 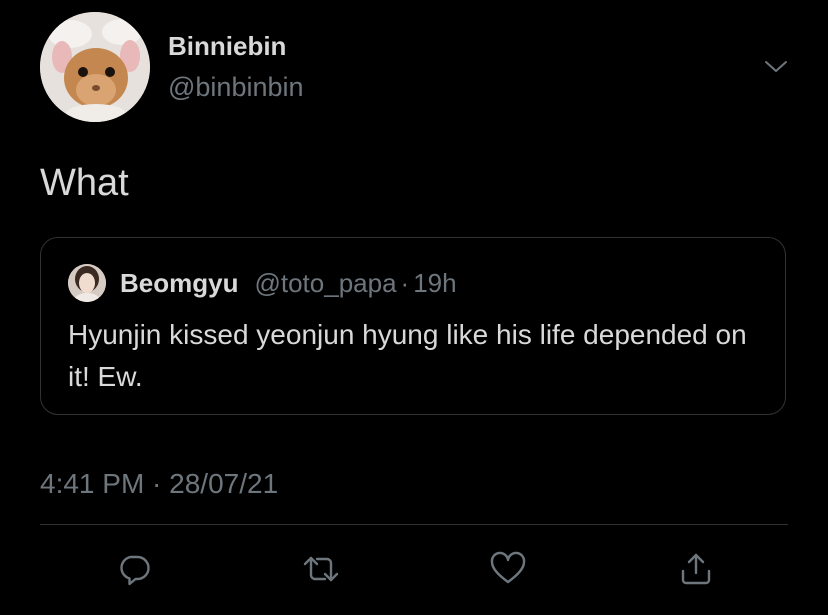 What do you see at coordinates (508, 569) in the screenshot?
I see `heart-icon` at bounding box center [508, 569].